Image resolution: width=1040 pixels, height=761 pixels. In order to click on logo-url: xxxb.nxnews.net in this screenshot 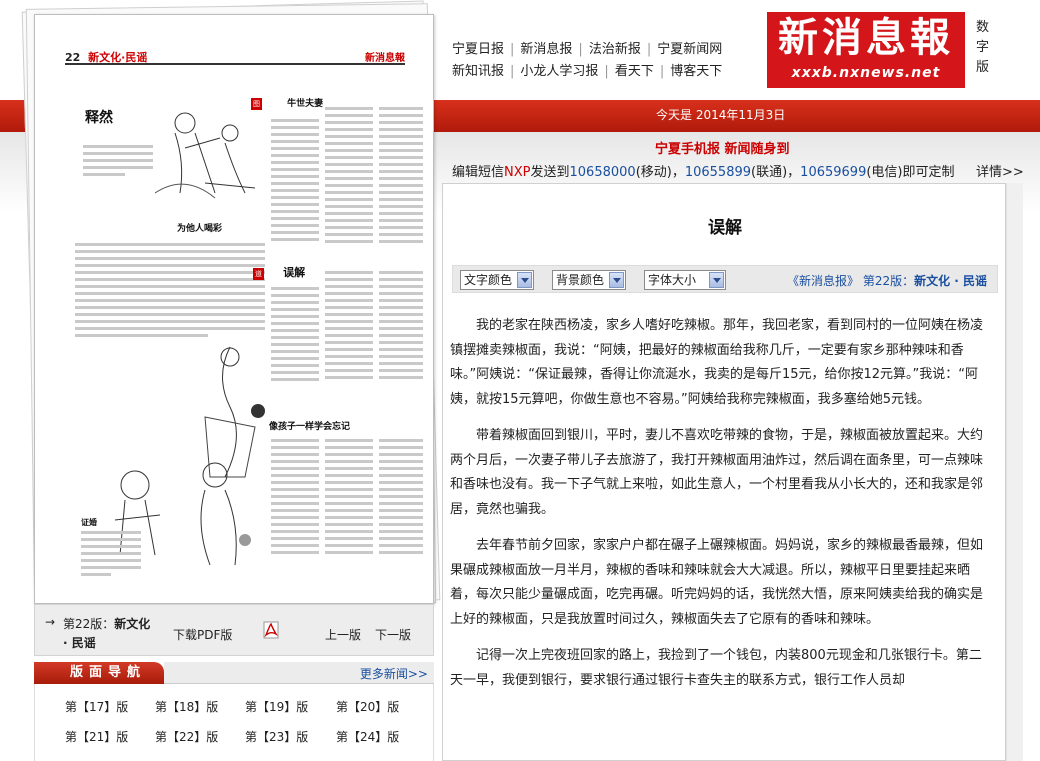, I will do `click(866, 73)`.